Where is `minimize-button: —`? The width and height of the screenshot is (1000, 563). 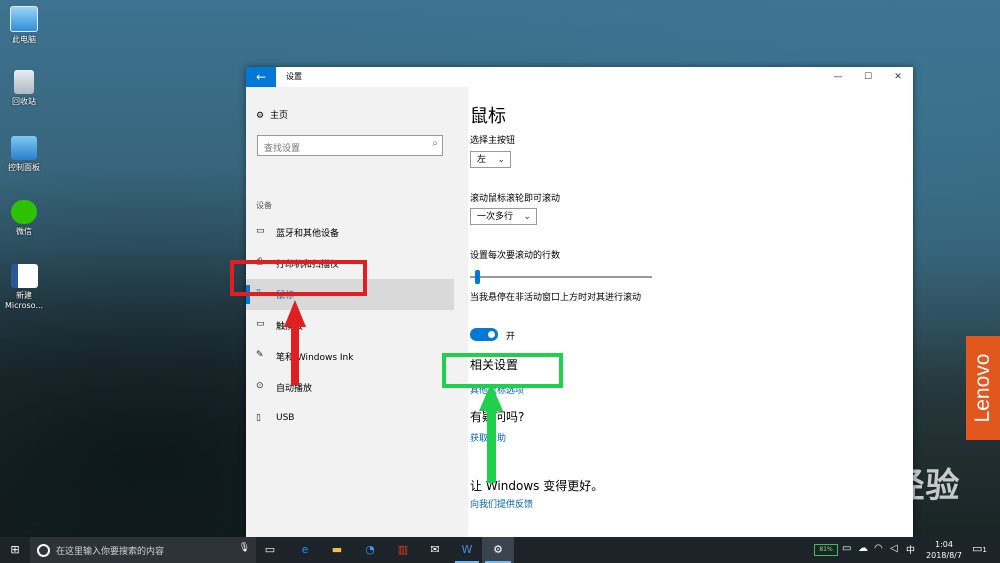 minimize-button: — is located at coordinates (838, 77).